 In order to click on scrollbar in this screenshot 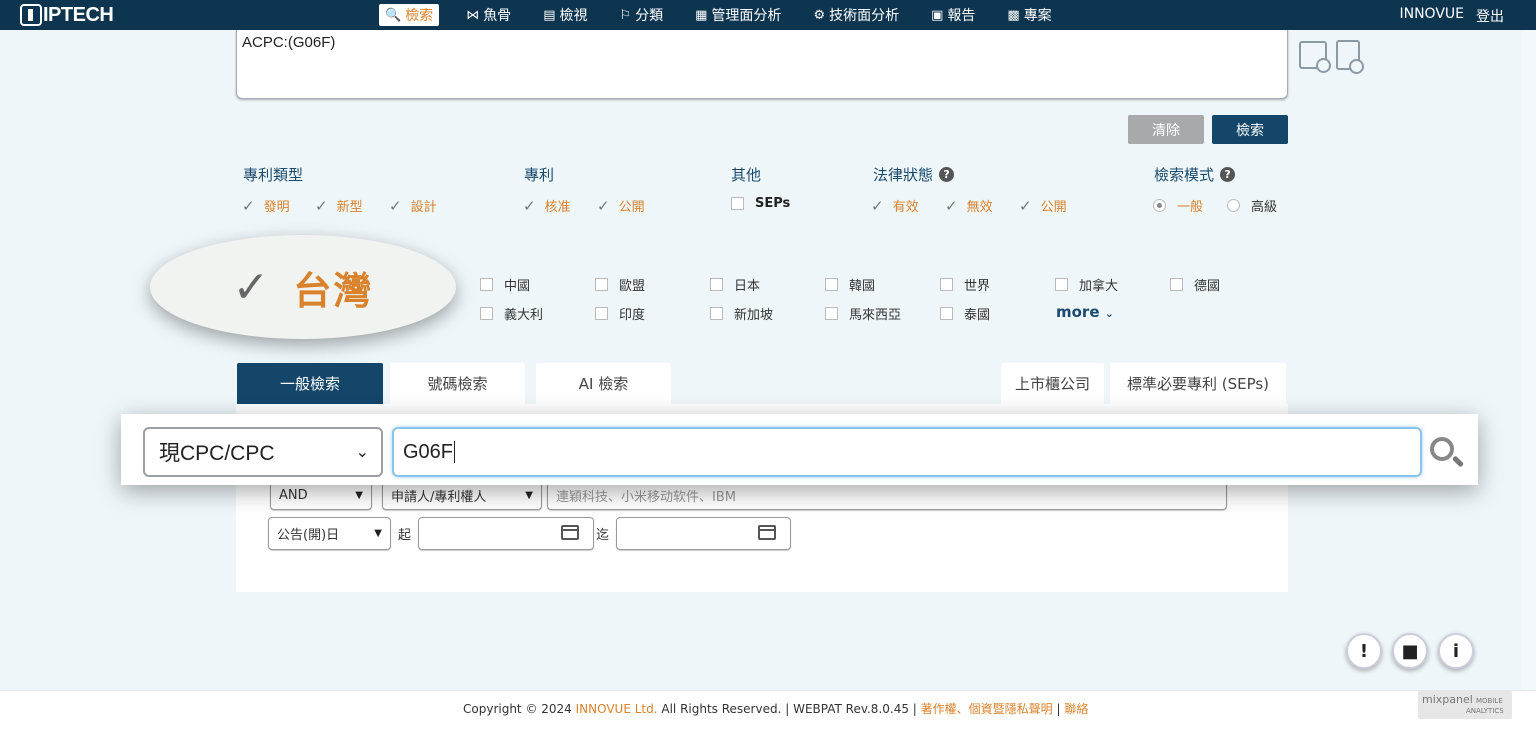, I will do `click(1529, 360)`.